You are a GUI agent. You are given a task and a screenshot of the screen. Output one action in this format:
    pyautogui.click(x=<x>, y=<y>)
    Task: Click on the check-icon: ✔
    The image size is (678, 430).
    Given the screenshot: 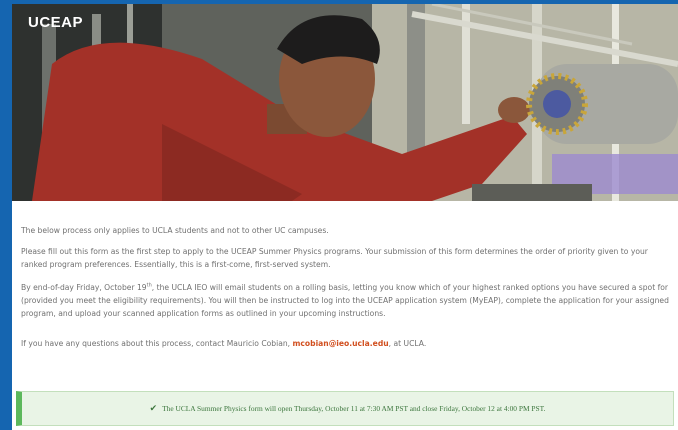 What is the action you would take?
    pyautogui.click(x=153, y=408)
    